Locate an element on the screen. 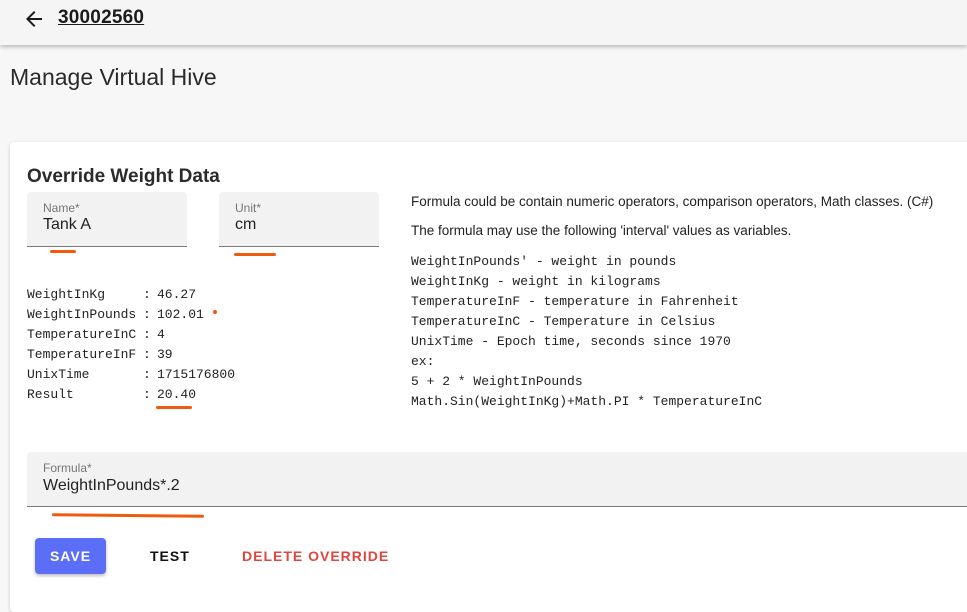  formula-field: Formula* is located at coordinates (497, 479).